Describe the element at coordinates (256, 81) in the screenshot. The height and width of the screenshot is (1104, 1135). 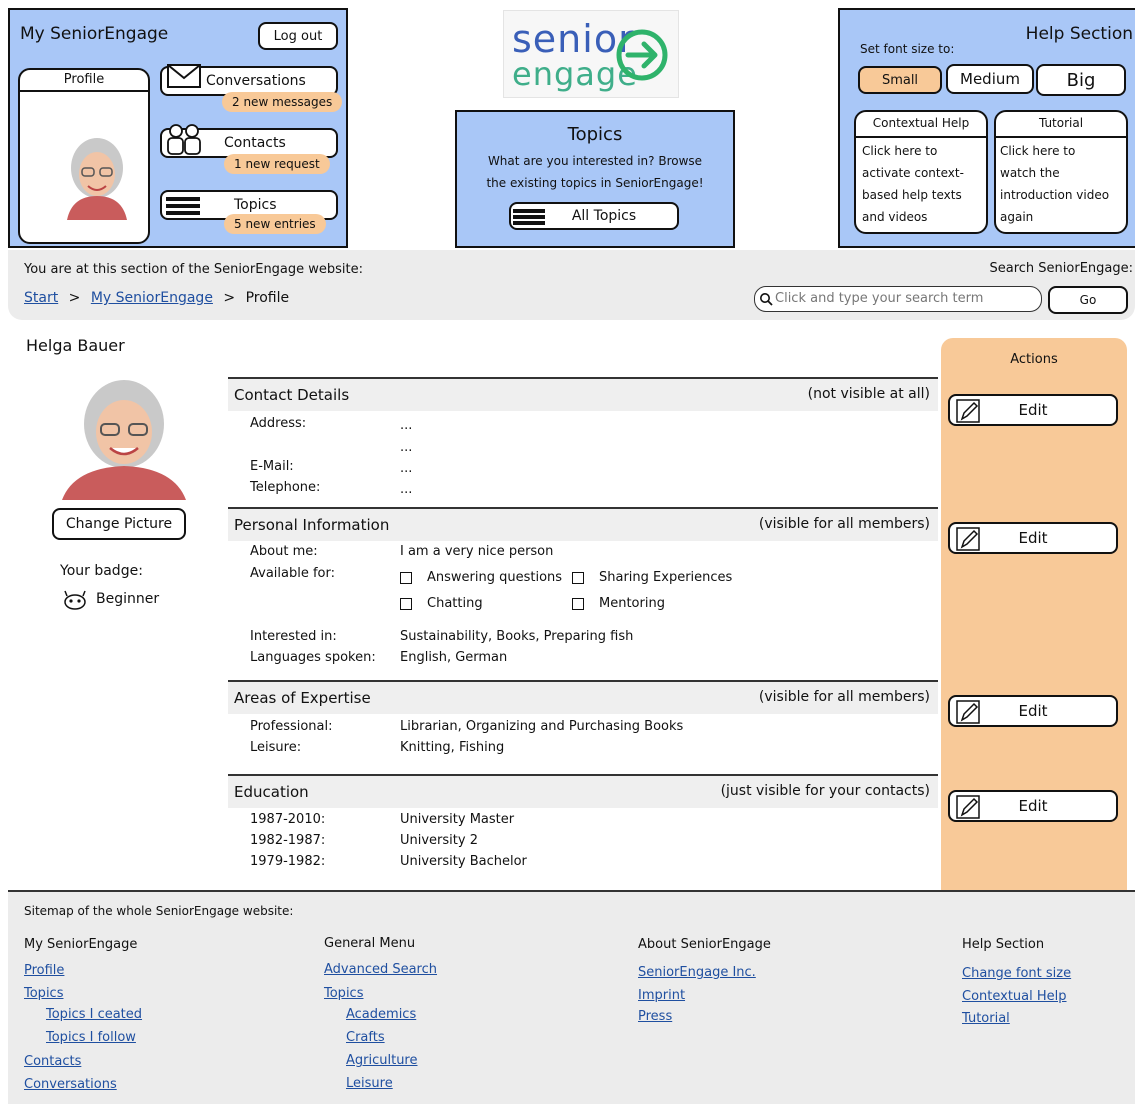
I see `conversations-label: Conversations` at that location.